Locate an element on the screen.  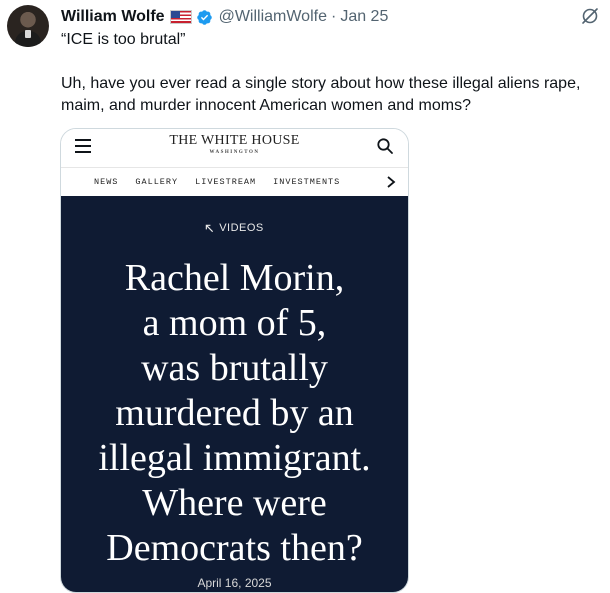
tag-label: VIDEOS is located at coordinates (241, 228).